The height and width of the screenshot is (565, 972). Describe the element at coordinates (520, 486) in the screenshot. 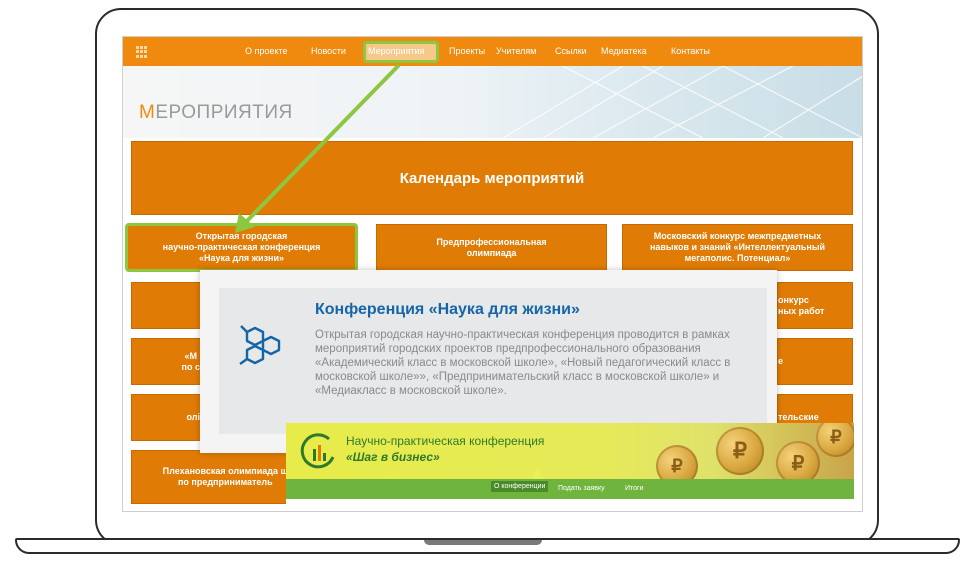

I see `biz-nav-about: О конференции` at that location.